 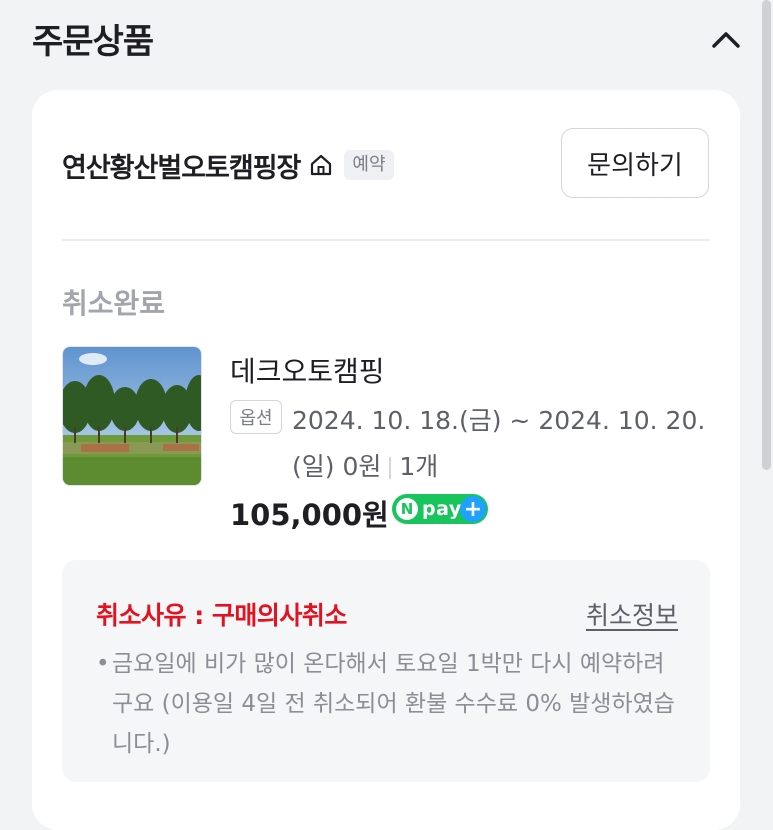 I want to click on product-name: 데크오토캠핑, so click(x=307, y=370).